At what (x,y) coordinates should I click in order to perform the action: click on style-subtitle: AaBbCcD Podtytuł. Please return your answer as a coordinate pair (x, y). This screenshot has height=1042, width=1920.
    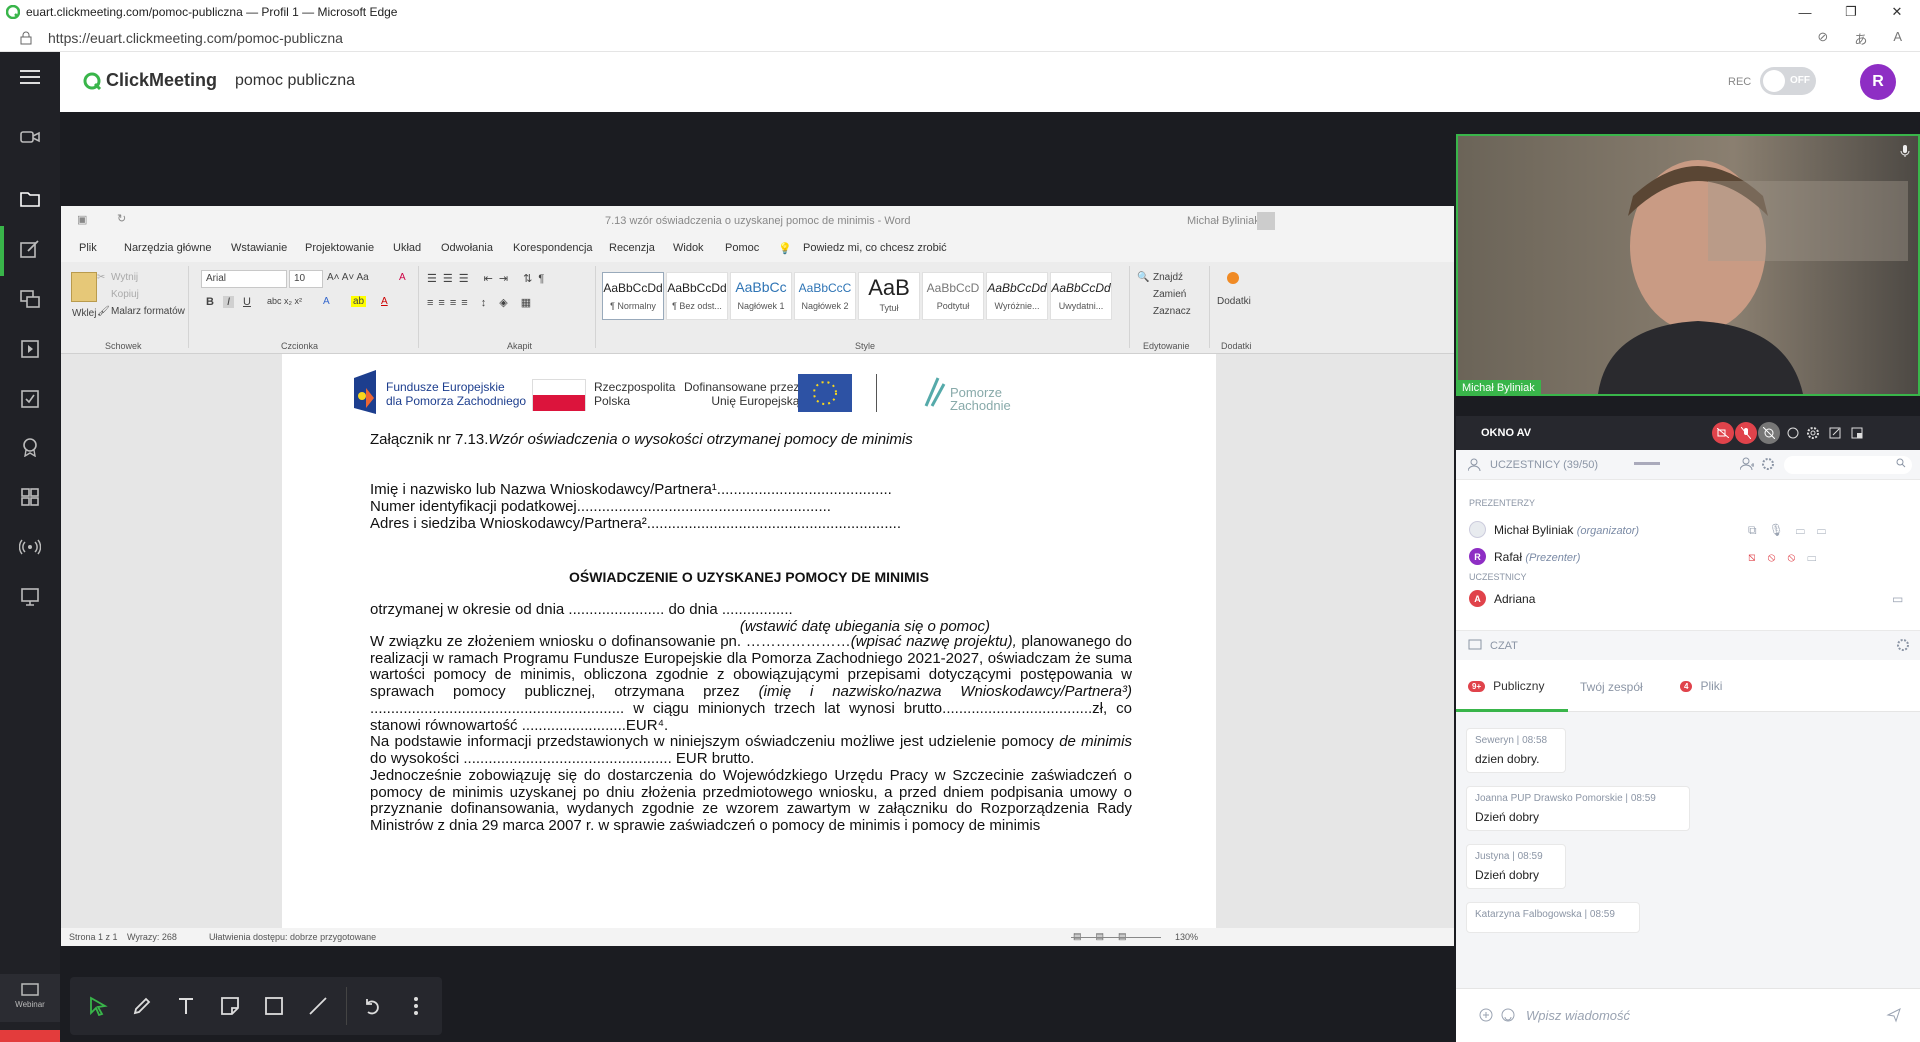
    Looking at the image, I should click on (953, 296).